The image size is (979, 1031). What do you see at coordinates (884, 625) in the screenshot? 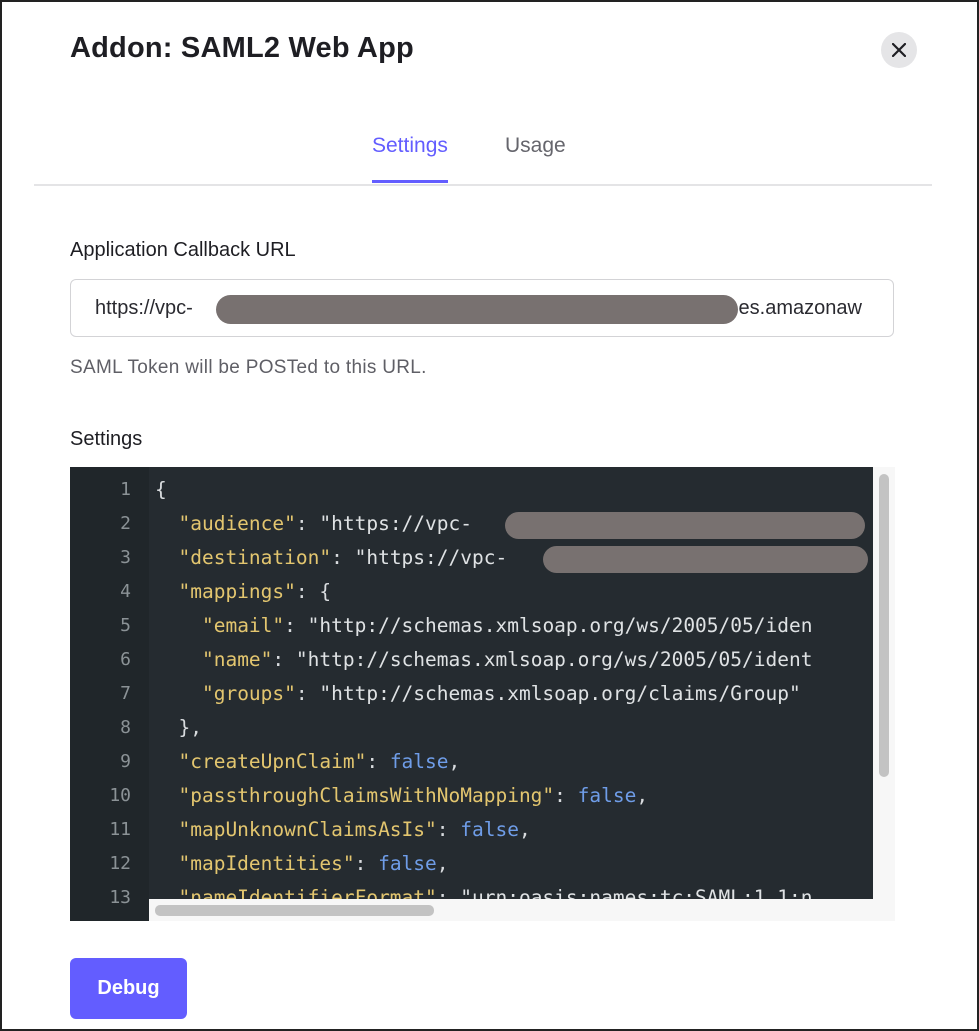
I see `vertical-scrollbar-thumb` at bounding box center [884, 625].